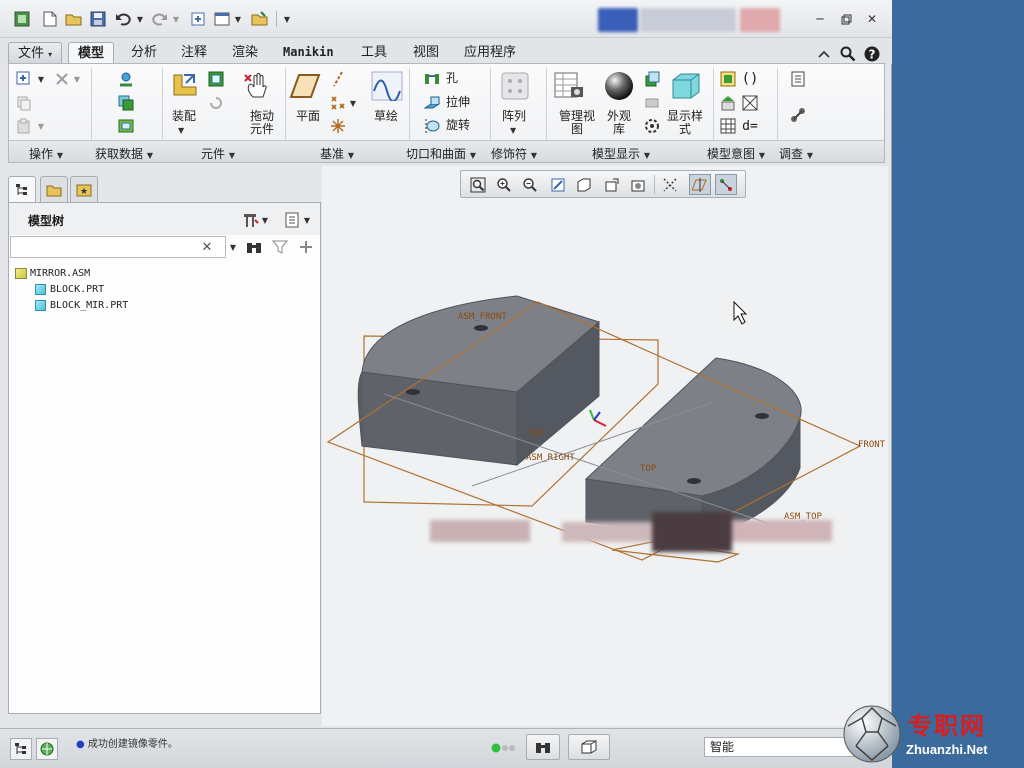  What do you see at coordinates (530, 184) in the screenshot?
I see `zoom-out-icon` at bounding box center [530, 184].